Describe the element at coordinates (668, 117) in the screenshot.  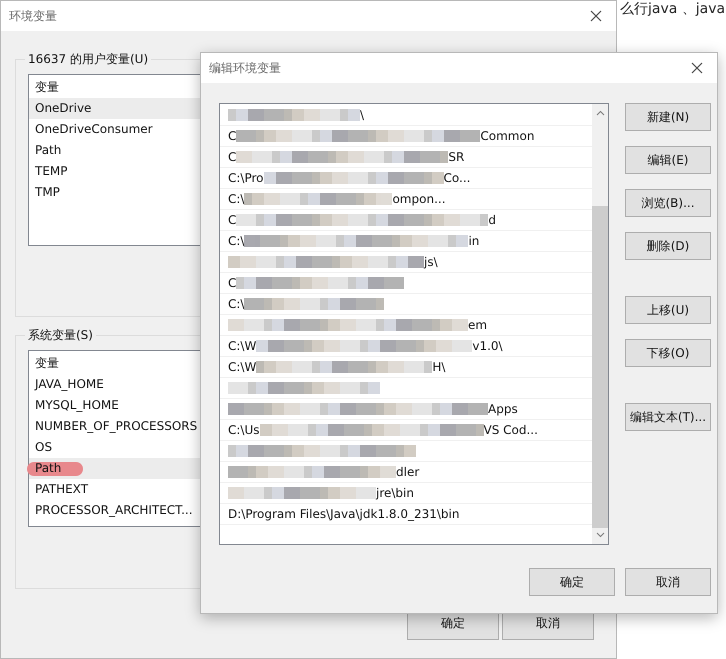
I see `action-button: 新建(N)` at that location.